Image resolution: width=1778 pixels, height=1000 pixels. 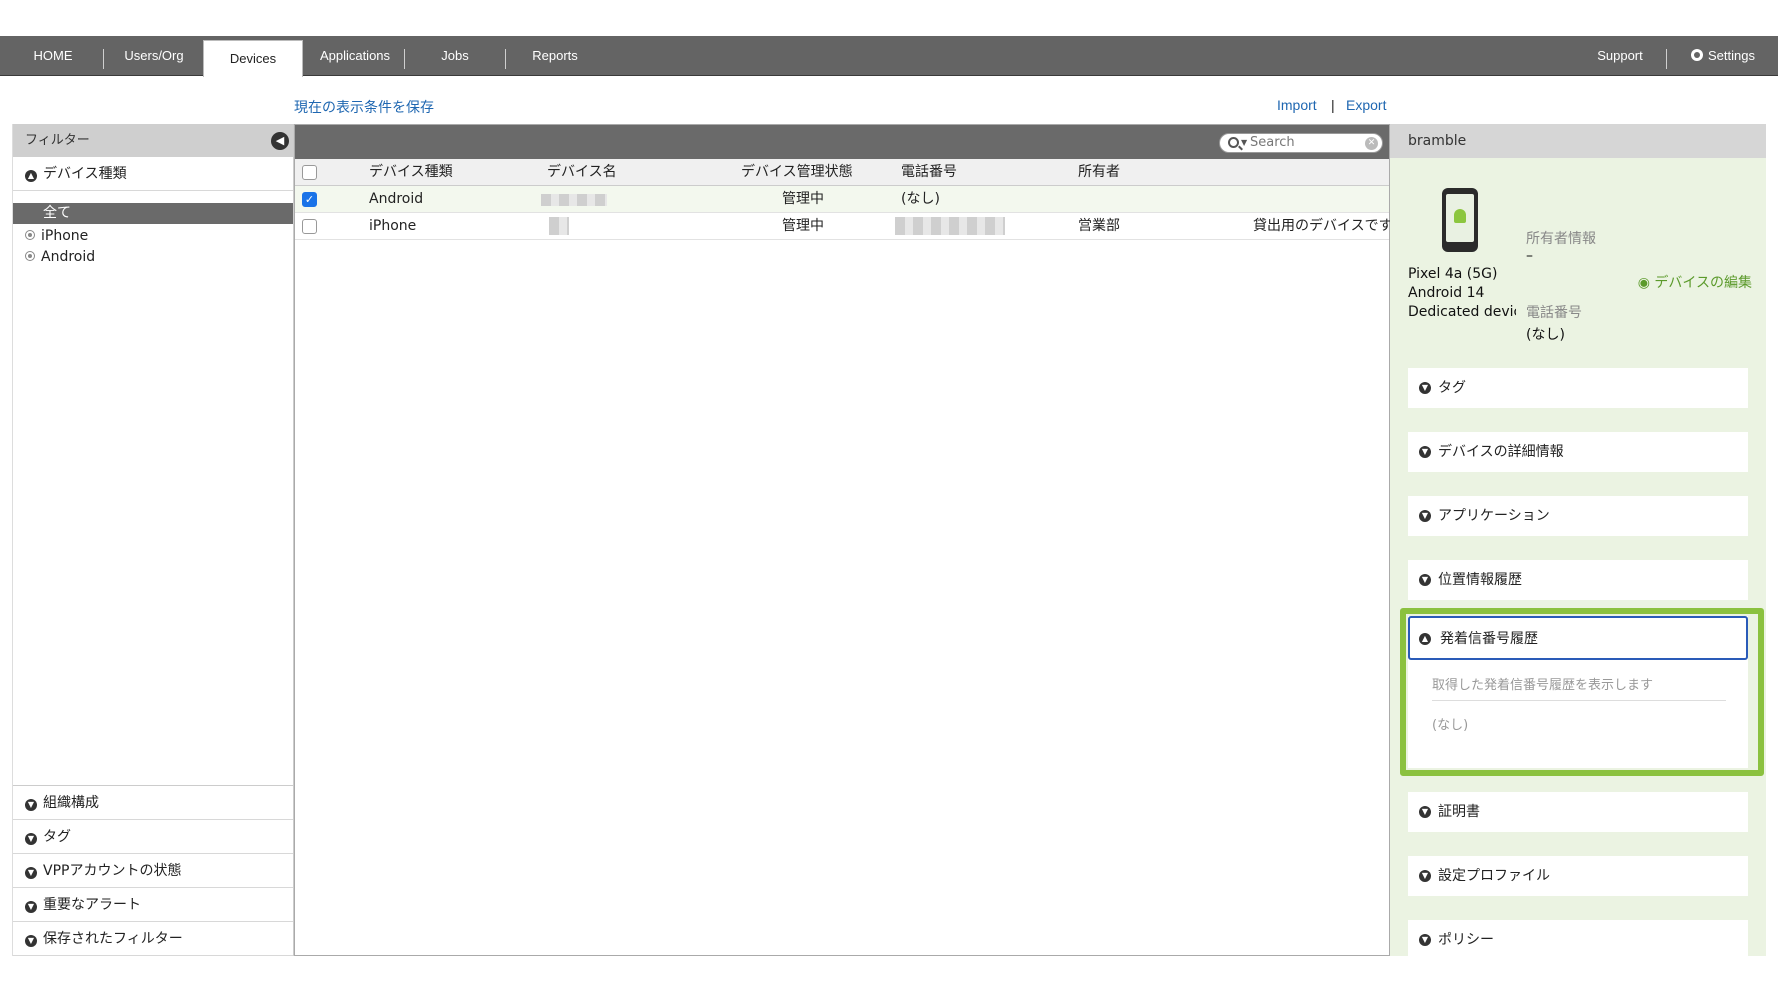 I want to click on call-history-description: 取得した発着信番号履歴を表示します, so click(x=1543, y=685).